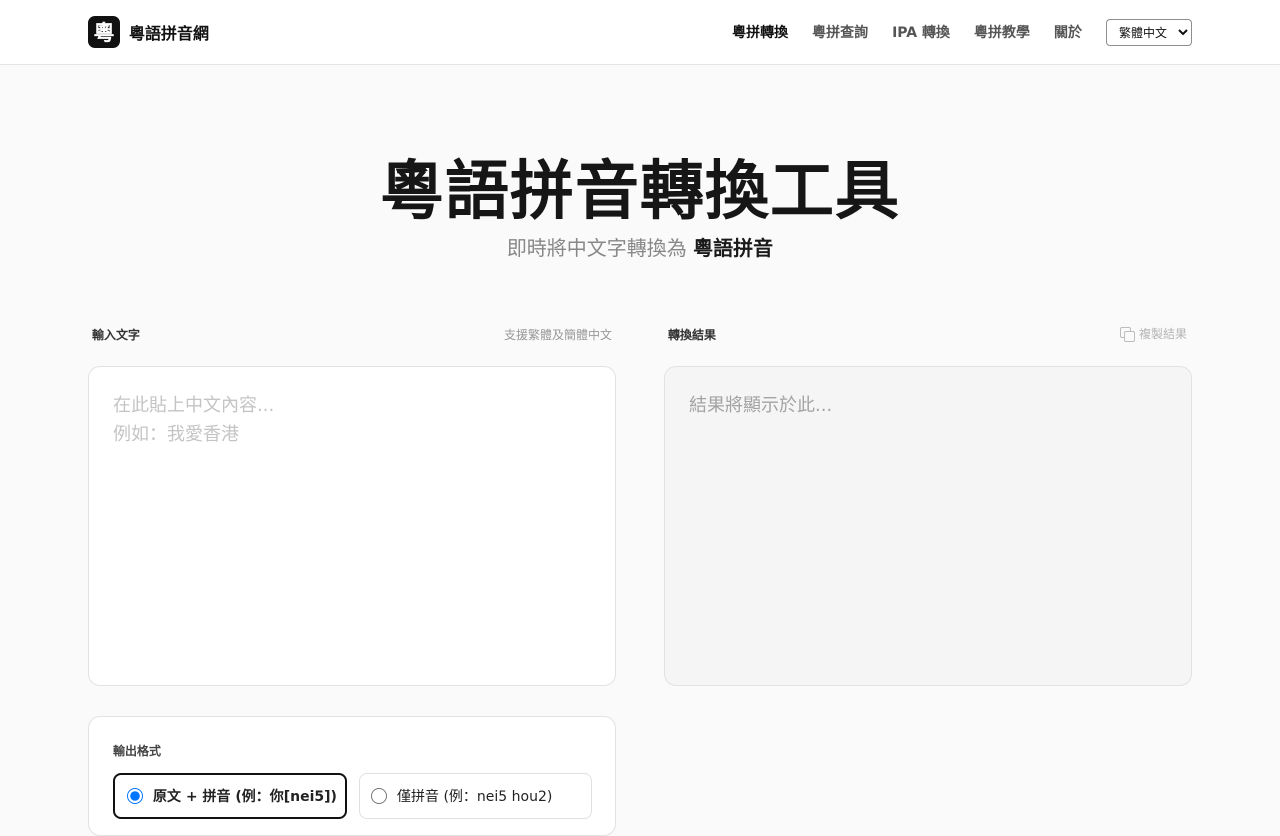  I want to click on output-label: 轉換結果, so click(692, 335).